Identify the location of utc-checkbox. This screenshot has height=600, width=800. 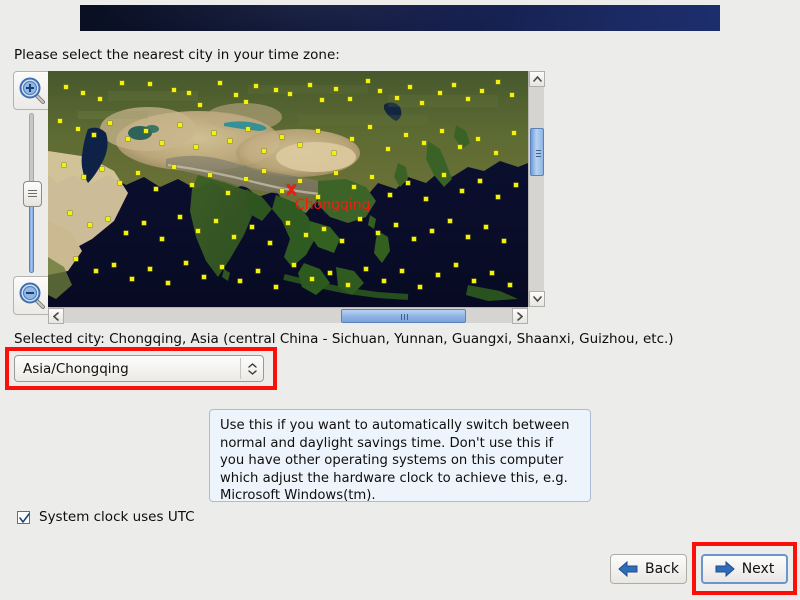
(23, 517).